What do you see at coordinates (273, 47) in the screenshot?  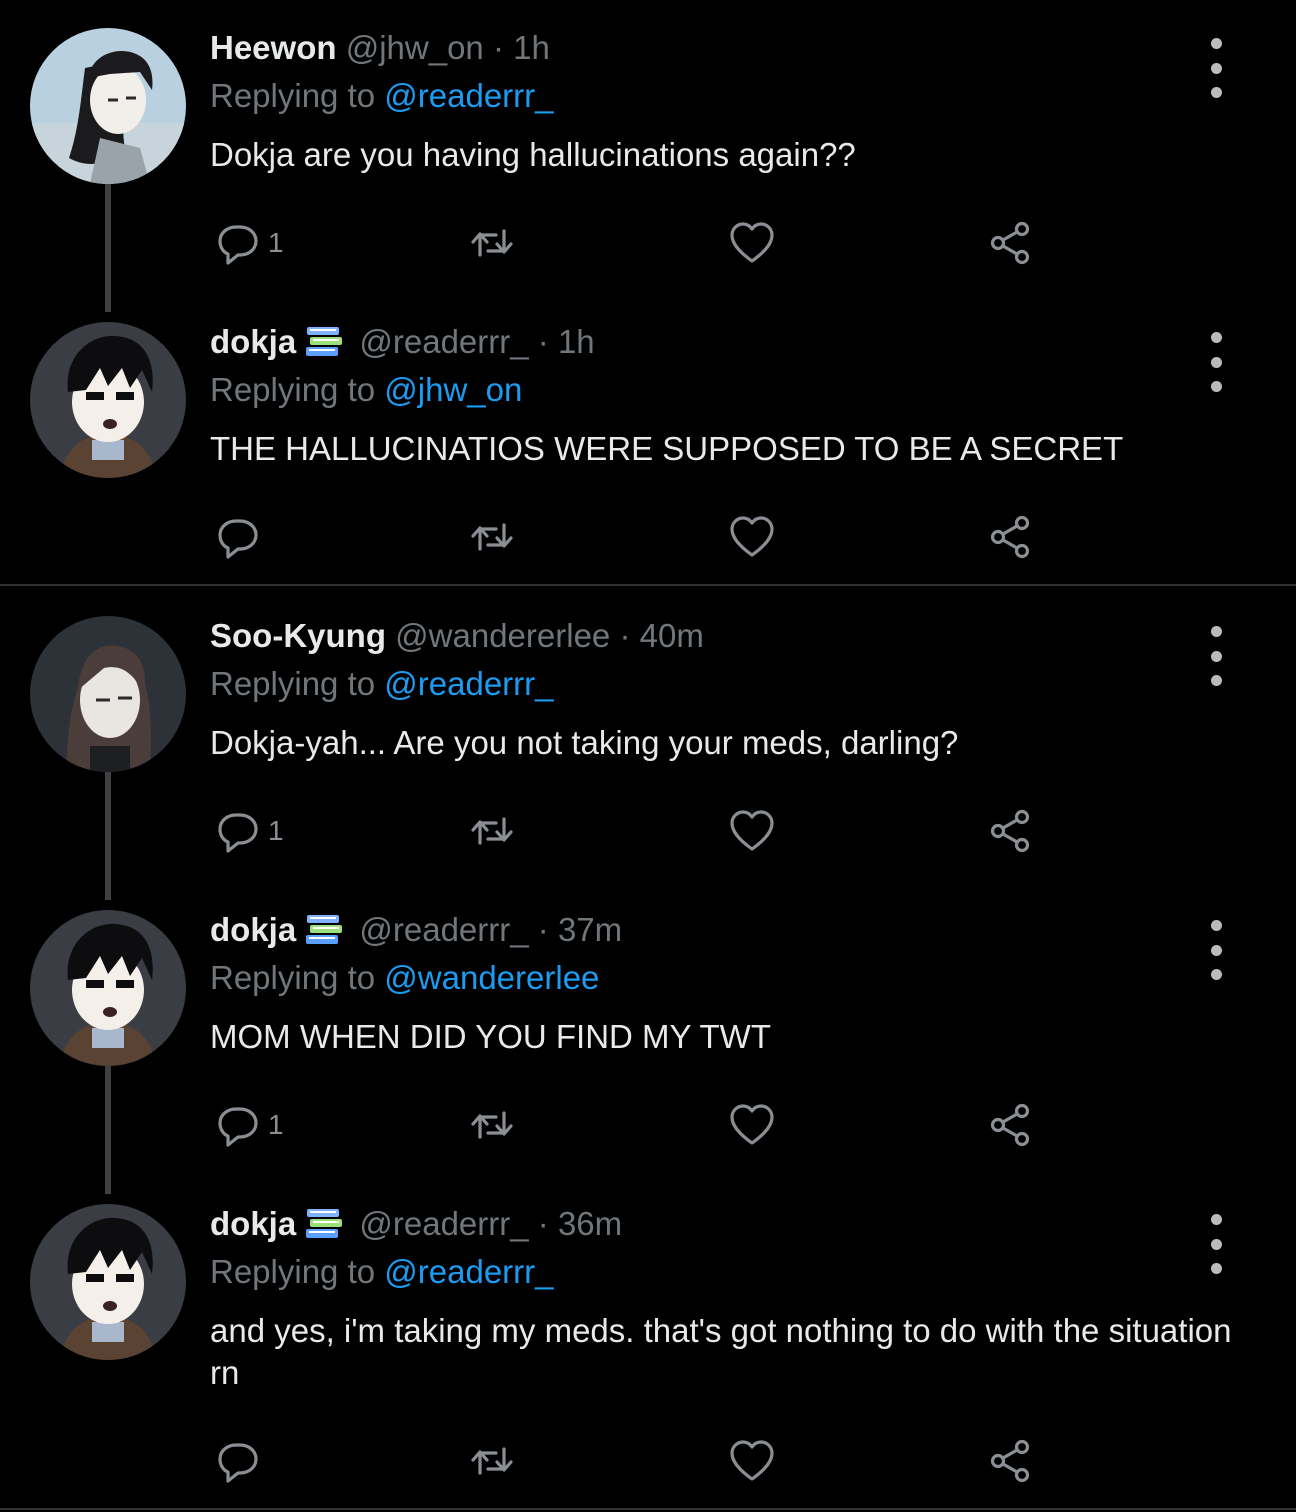 I see `display-name: Heewon` at bounding box center [273, 47].